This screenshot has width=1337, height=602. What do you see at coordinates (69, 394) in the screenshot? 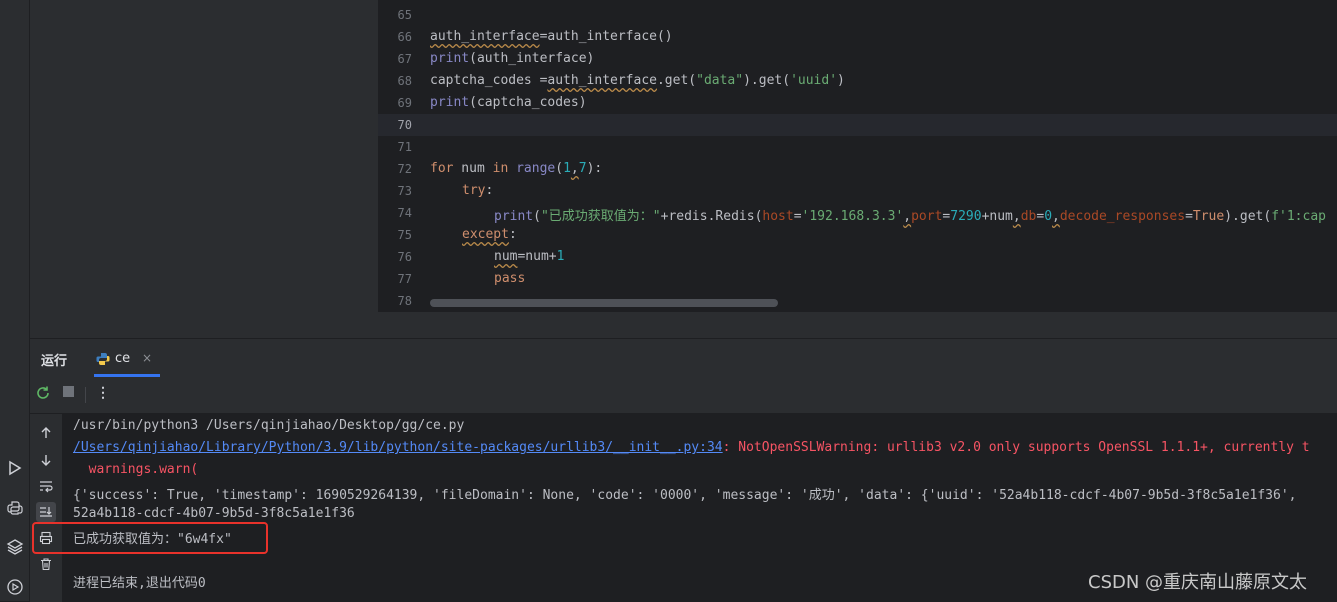
I see `stop-icon` at bounding box center [69, 394].